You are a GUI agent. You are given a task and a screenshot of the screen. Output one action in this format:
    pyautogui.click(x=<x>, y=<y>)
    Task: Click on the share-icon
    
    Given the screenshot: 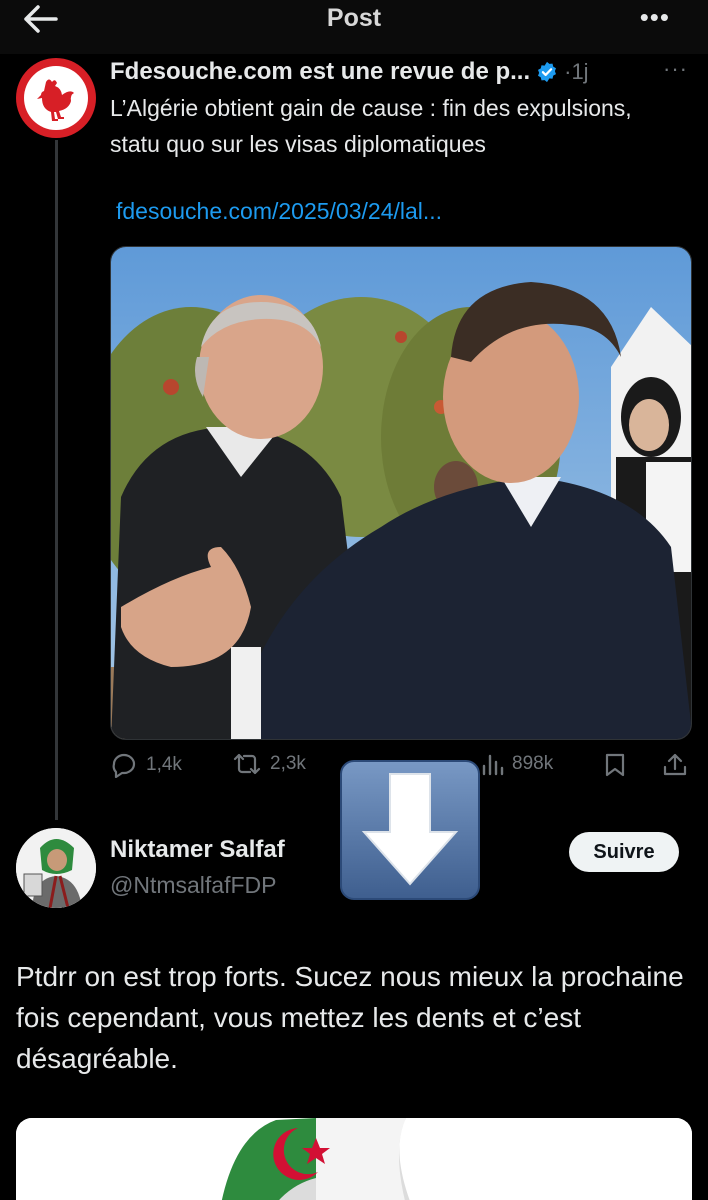 What is the action you would take?
    pyautogui.click(x=675, y=764)
    